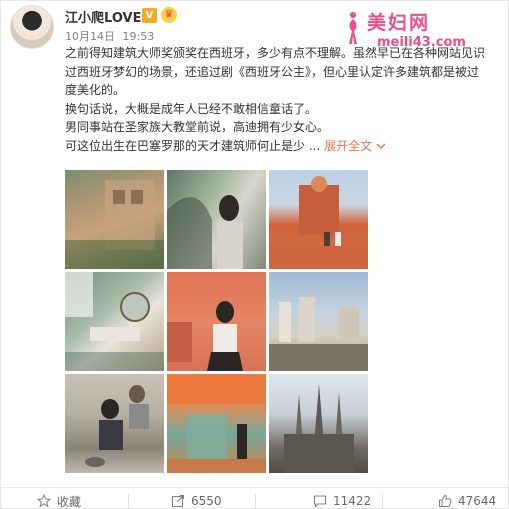 The image size is (509, 509). What do you see at coordinates (353, 28) in the screenshot?
I see `woman-figure-icon` at bounding box center [353, 28].